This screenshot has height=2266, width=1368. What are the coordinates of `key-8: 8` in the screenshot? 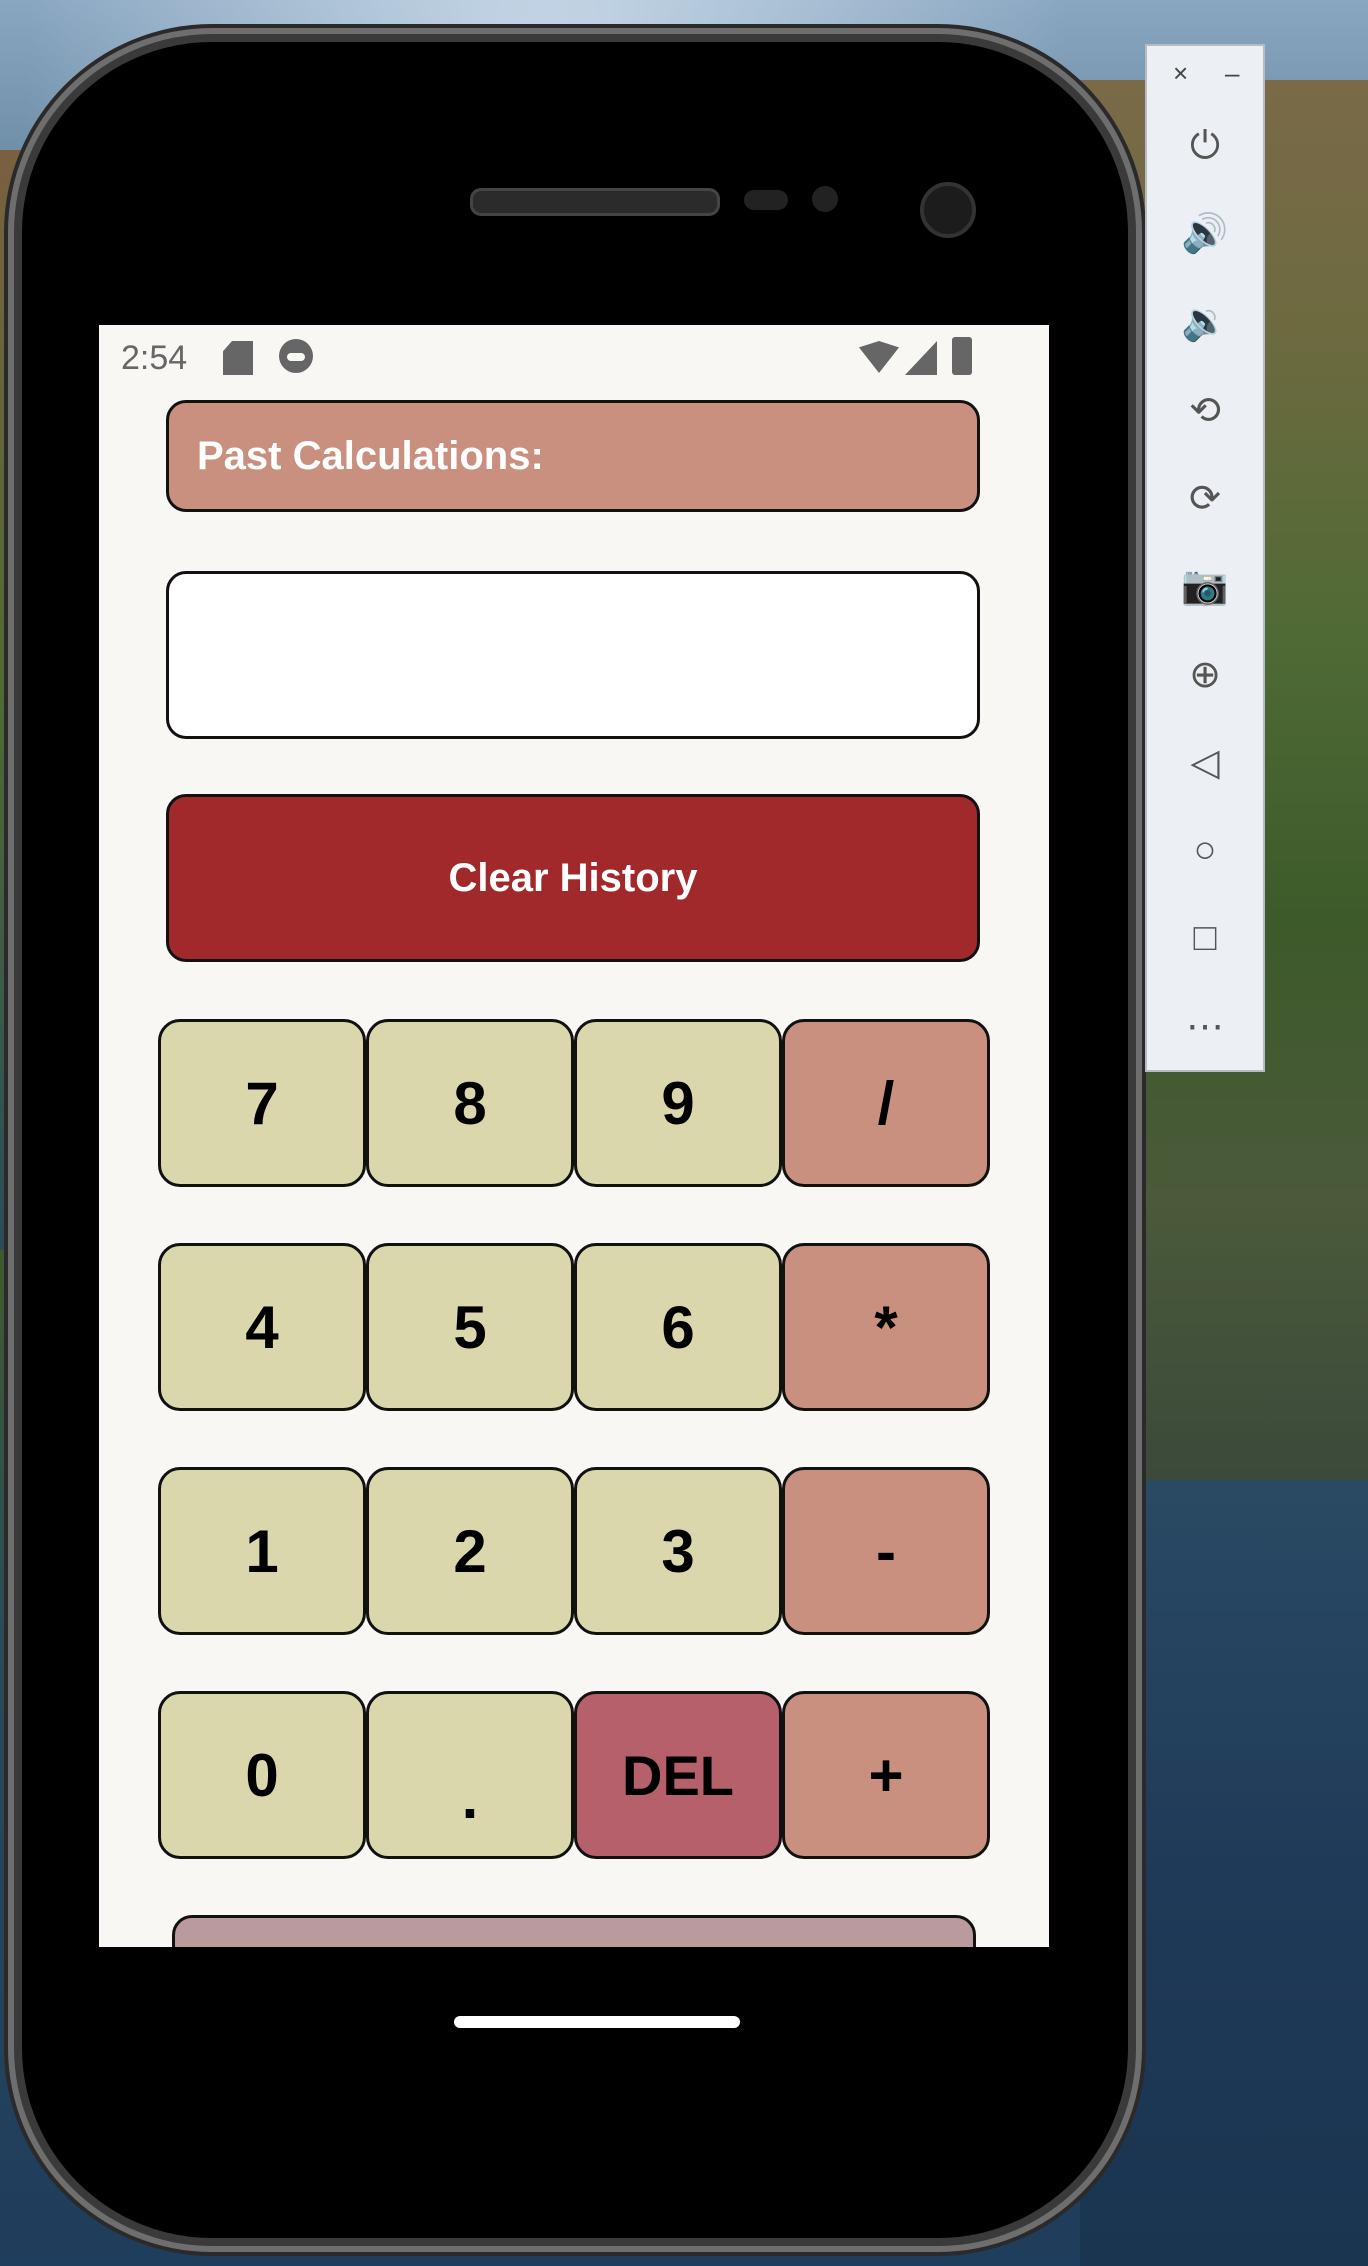 It's located at (470, 1103).